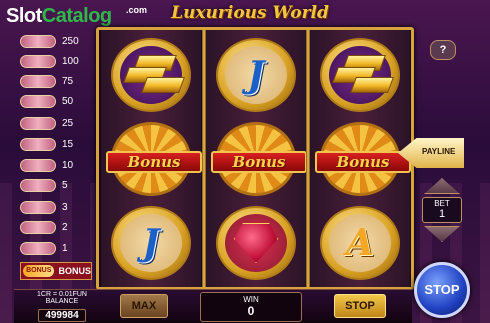 This screenshot has height=323, width=490. What do you see at coordinates (76, 16) in the screenshot?
I see `logo-catalog-text: Catalog` at bounding box center [76, 16].